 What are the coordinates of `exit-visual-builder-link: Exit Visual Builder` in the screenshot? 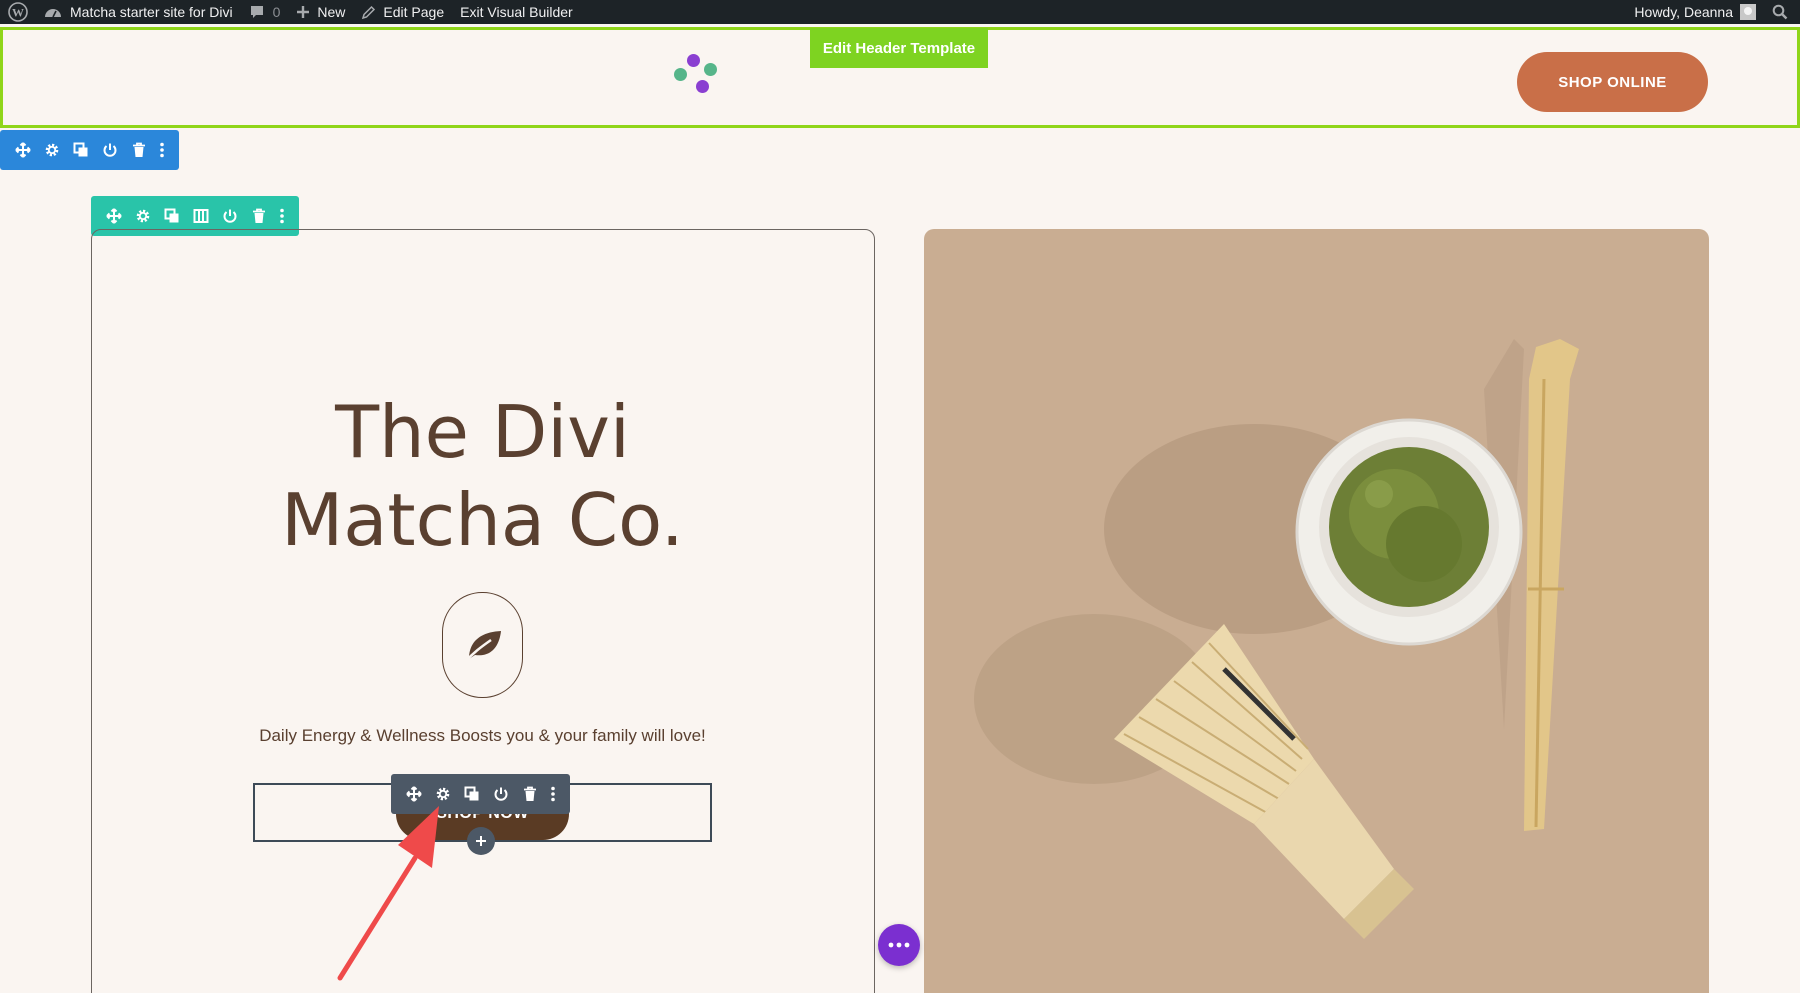 It's located at (516, 12).